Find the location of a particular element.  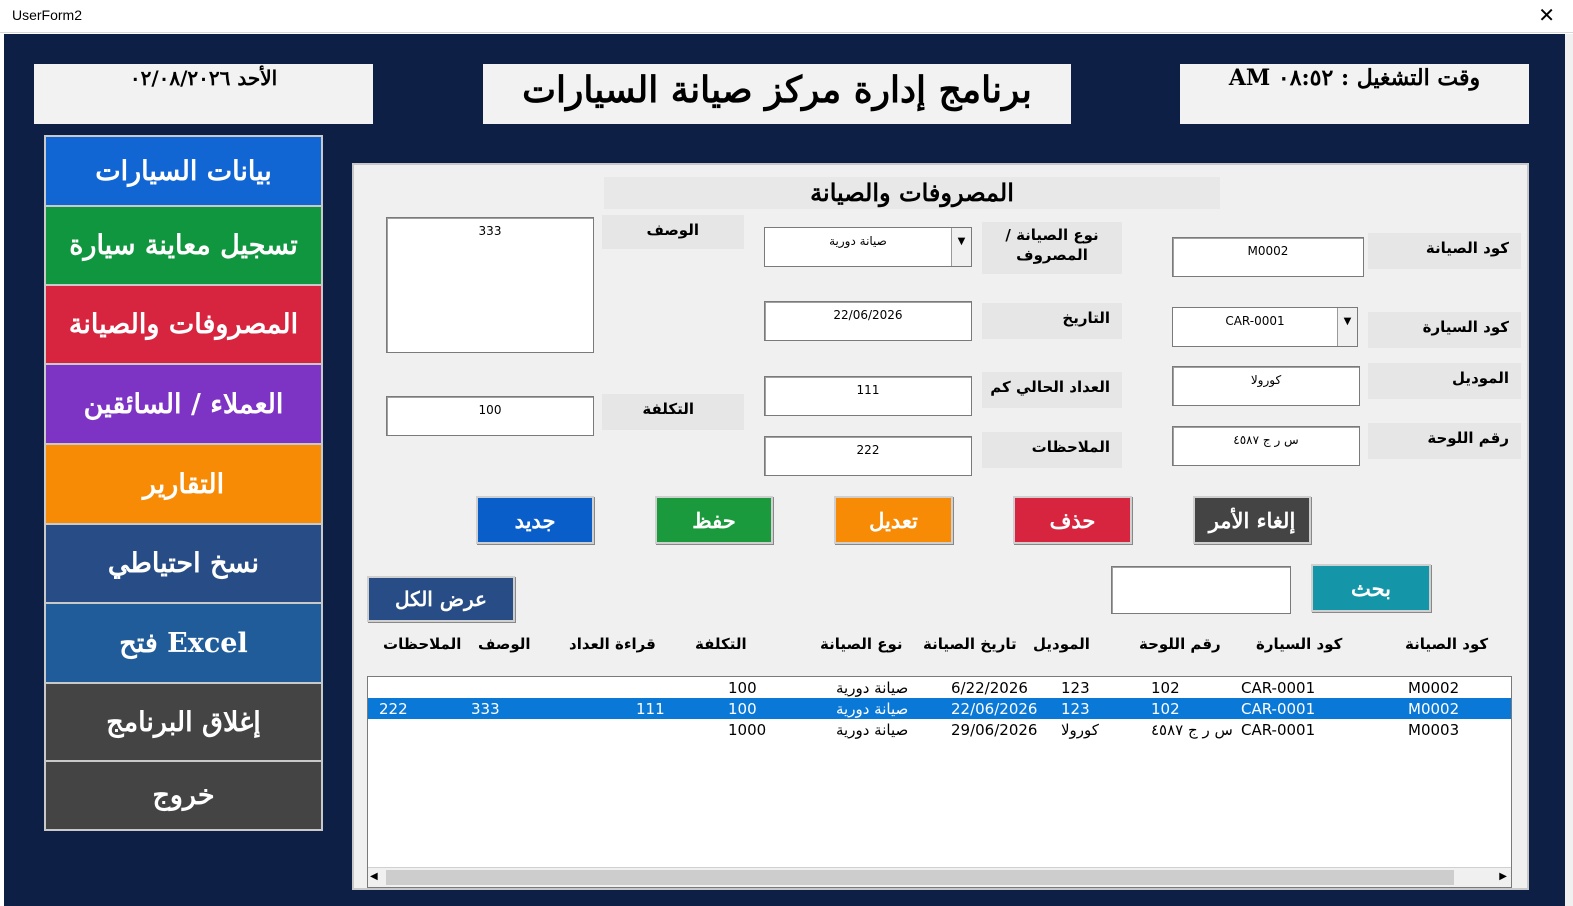

maint-type-combo: صيانة دورية ▼ is located at coordinates (868, 247).